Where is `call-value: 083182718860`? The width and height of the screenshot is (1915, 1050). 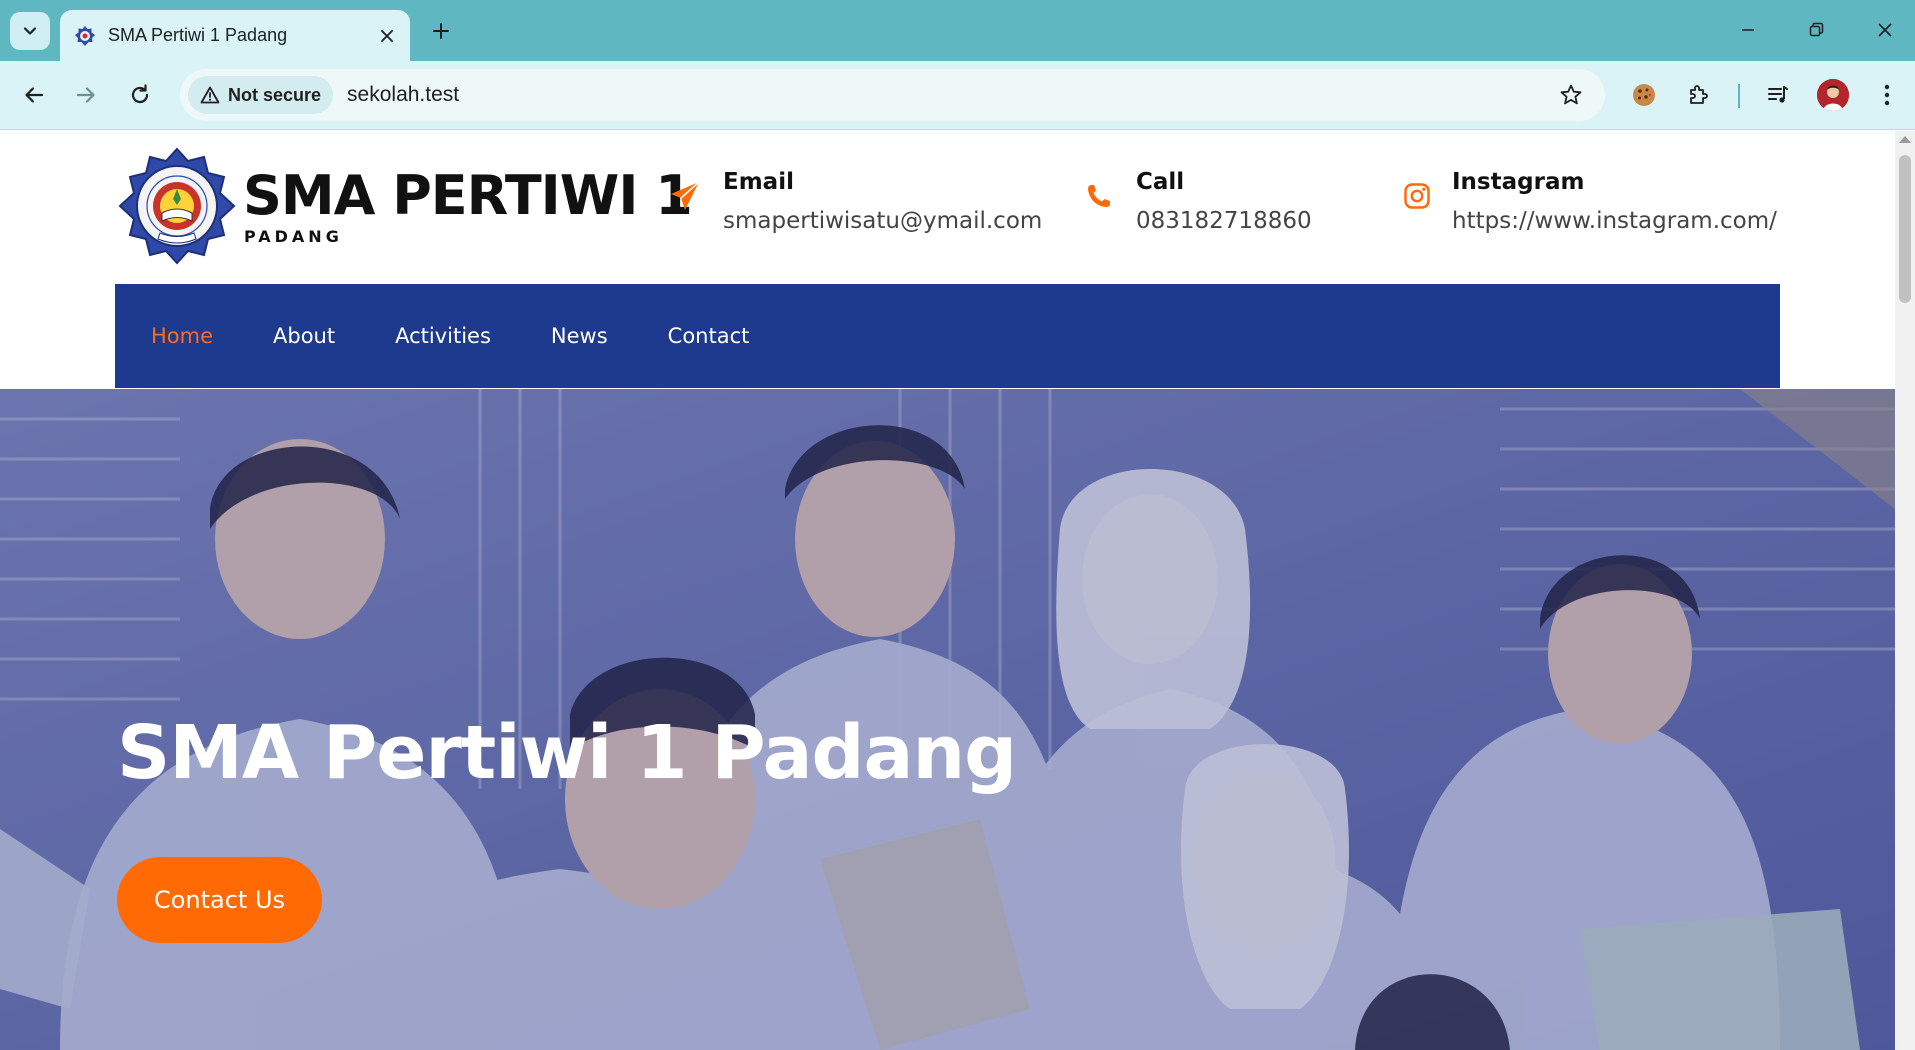 call-value: 083182718860 is located at coordinates (1224, 221).